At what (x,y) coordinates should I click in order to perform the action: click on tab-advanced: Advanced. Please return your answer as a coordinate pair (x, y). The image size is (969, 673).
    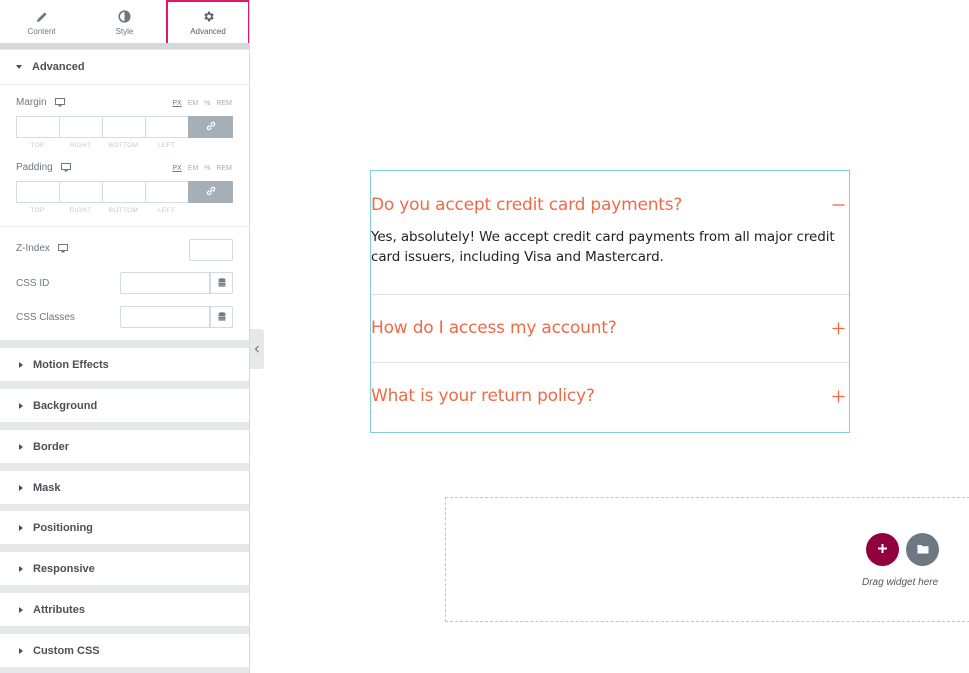
    Looking at the image, I should click on (207, 22).